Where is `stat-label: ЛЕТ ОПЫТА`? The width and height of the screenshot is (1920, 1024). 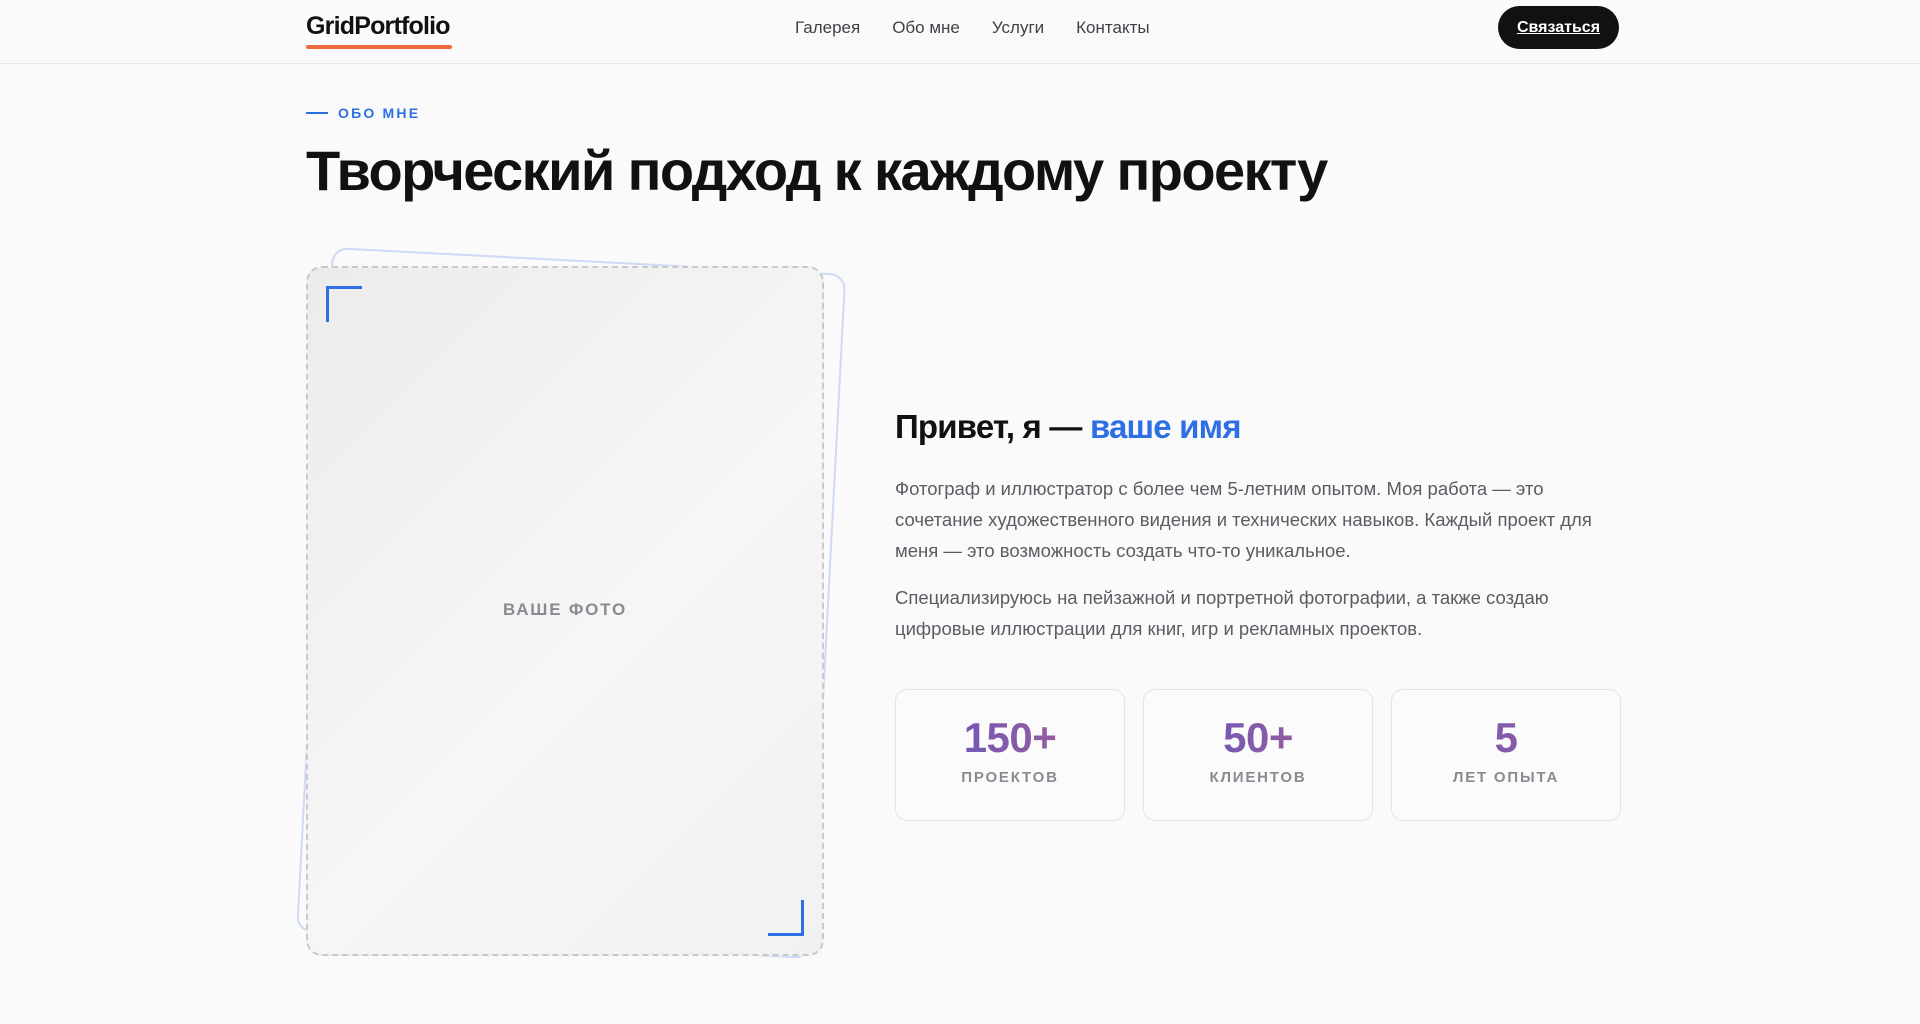
stat-label: ЛЕТ ОПЫТА is located at coordinates (1506, 777).